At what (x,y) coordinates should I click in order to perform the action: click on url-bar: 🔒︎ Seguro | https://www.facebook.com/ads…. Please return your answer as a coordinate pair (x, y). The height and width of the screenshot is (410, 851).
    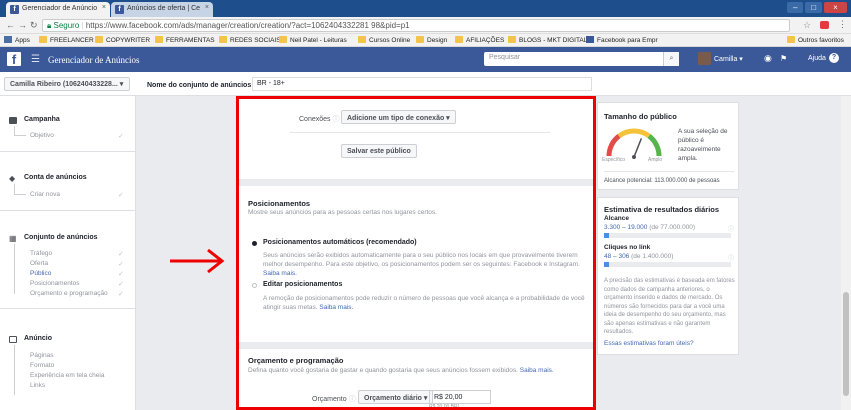
    Looking at the image, I should click on (416, 25).